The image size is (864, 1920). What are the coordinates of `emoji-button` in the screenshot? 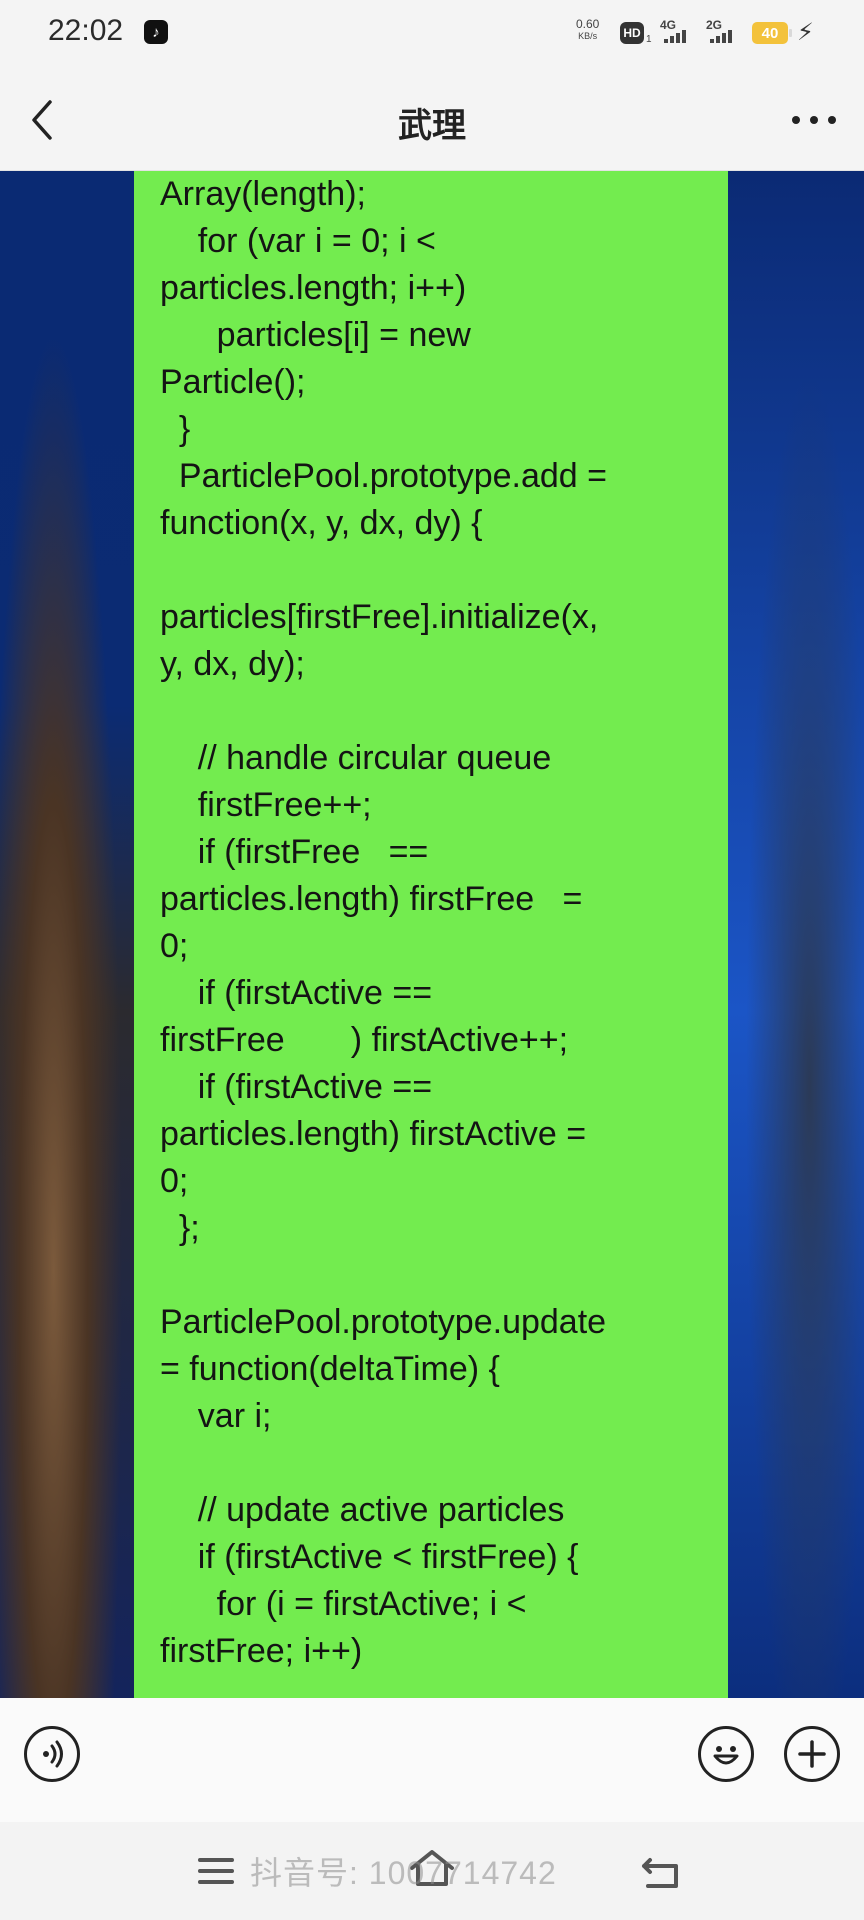 It's located at (726, 1754).